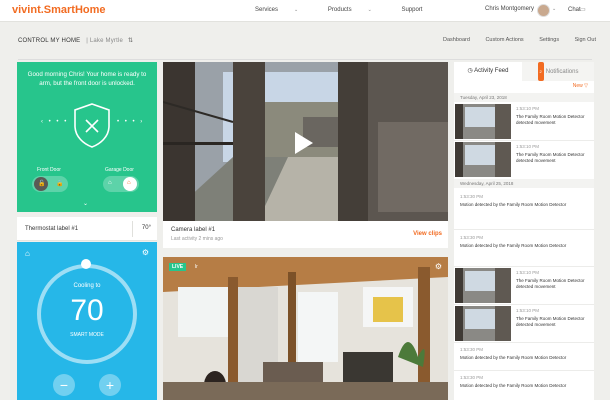  I want to click on subnav-sign-out: Sign Out, so click(585, 40).